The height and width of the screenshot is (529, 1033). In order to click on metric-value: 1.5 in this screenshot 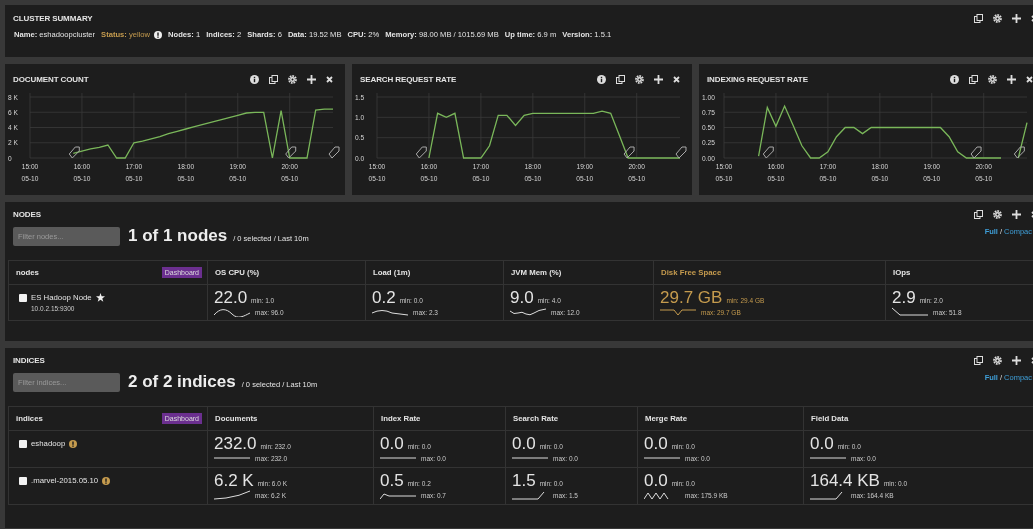, I will do `click(524, 480)`.